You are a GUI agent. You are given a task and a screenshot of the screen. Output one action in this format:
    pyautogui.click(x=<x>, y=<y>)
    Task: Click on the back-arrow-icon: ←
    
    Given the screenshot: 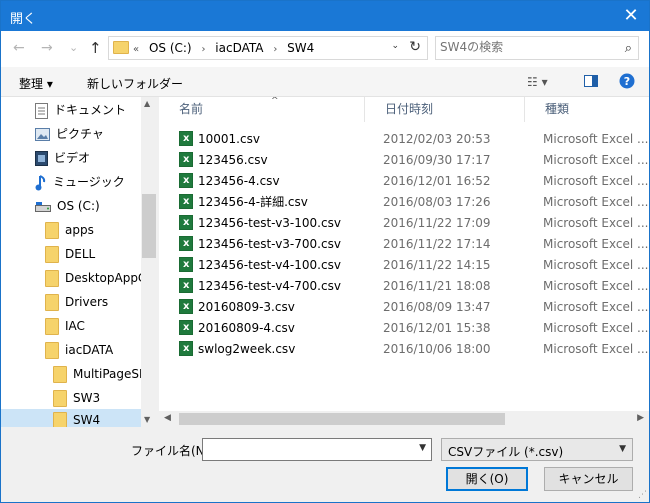 What is the action you would take?
    pyautogui.click(x=19, y=48)
    